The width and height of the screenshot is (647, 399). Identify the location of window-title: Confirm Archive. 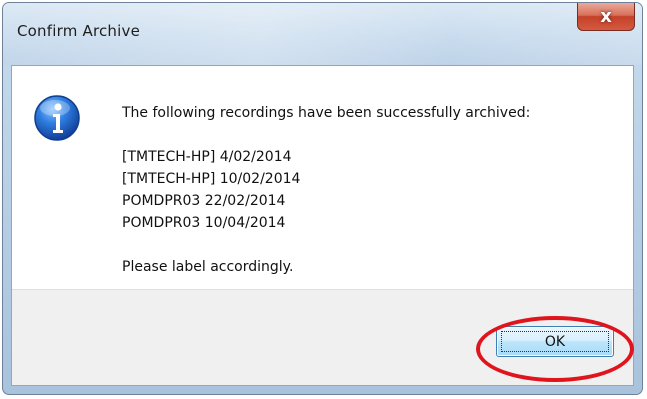
(79, 31).